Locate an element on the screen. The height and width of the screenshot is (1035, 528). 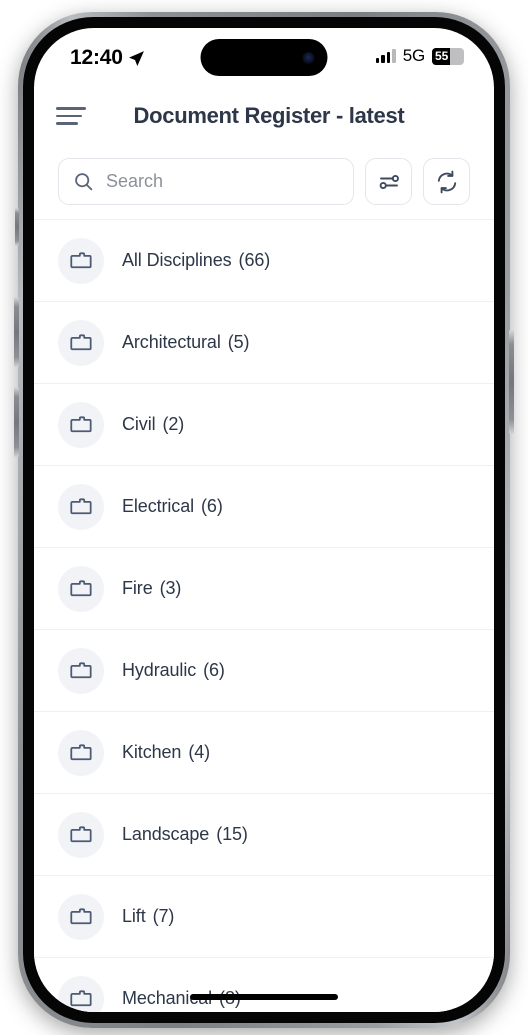
search-field-wrapper is located at coordinates (206, 181).